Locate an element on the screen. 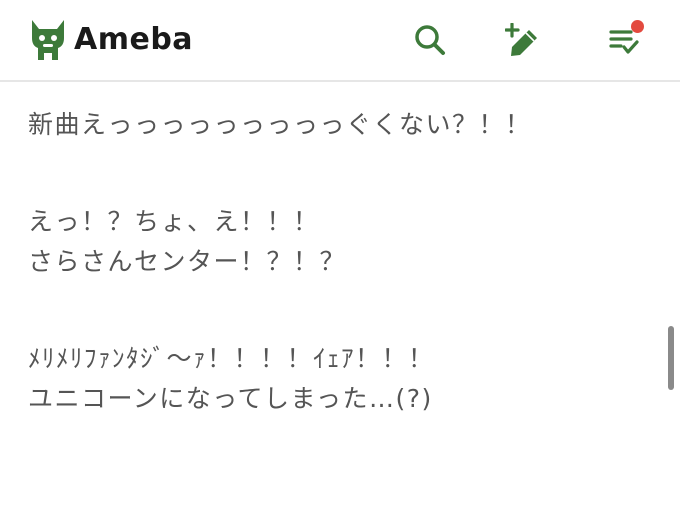  ameba-mascot-icon is located at coordinates (48, 40).